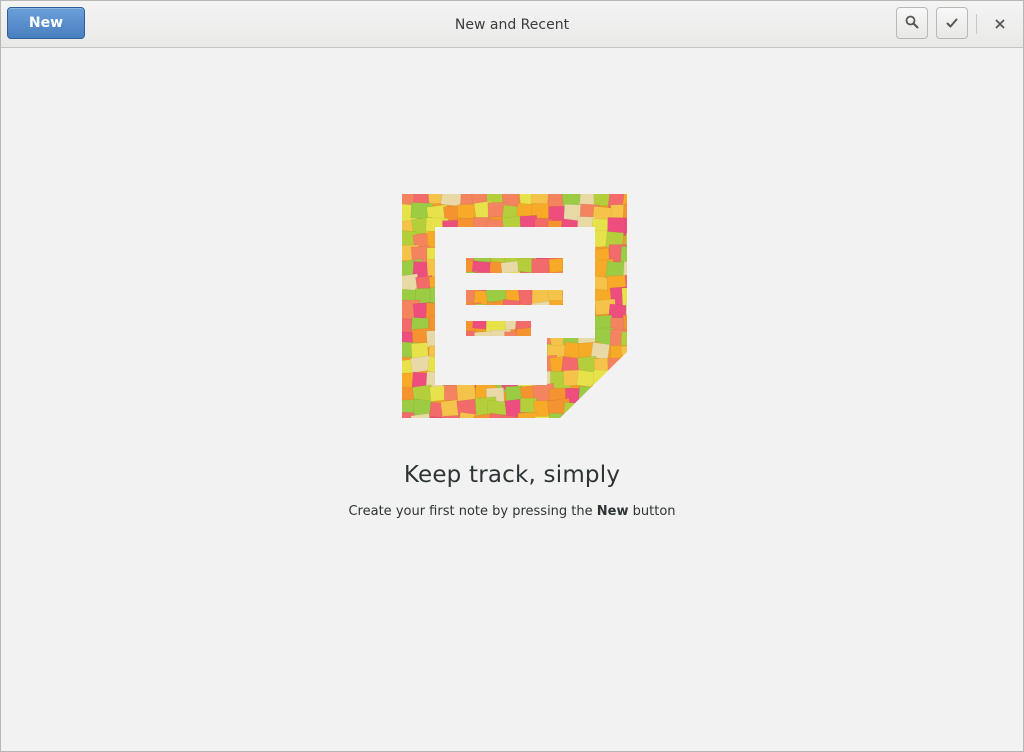  I want to click on new-note-button: New, so click(46, 23).